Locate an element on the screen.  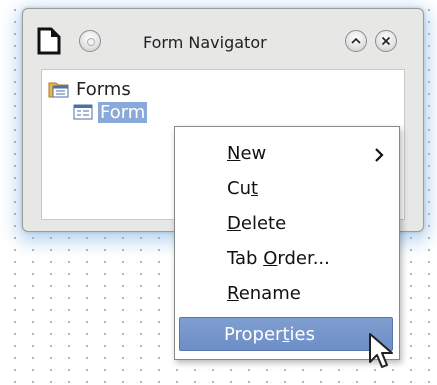
close-icon is located at coordinates (386, 41).